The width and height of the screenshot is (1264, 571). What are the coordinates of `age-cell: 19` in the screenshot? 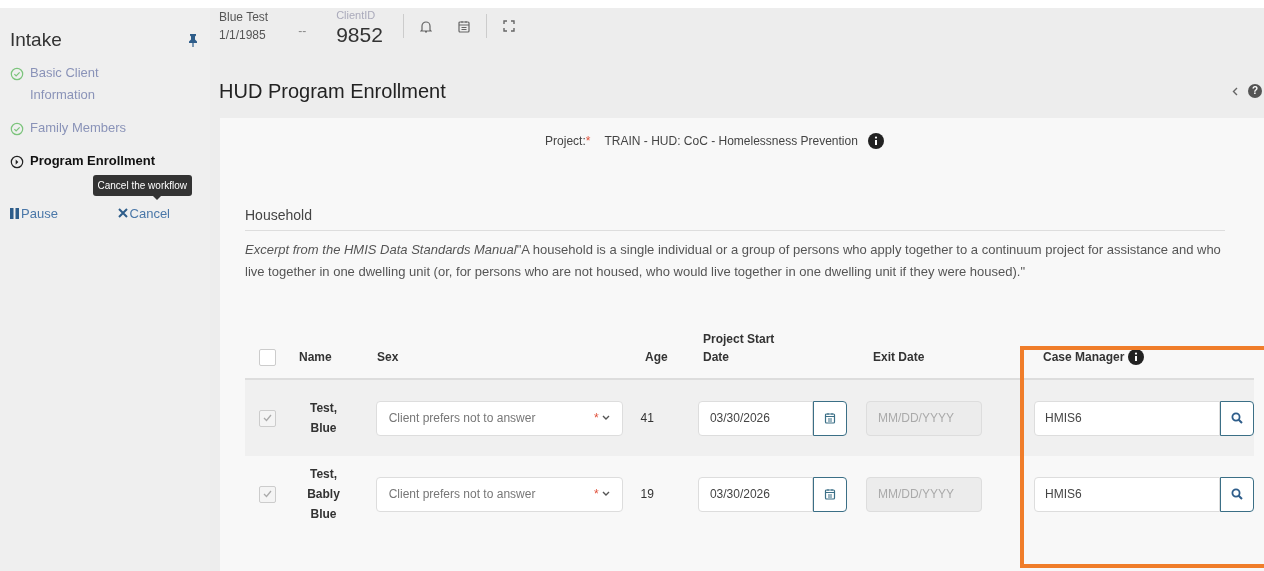 It's located at (647, 494).